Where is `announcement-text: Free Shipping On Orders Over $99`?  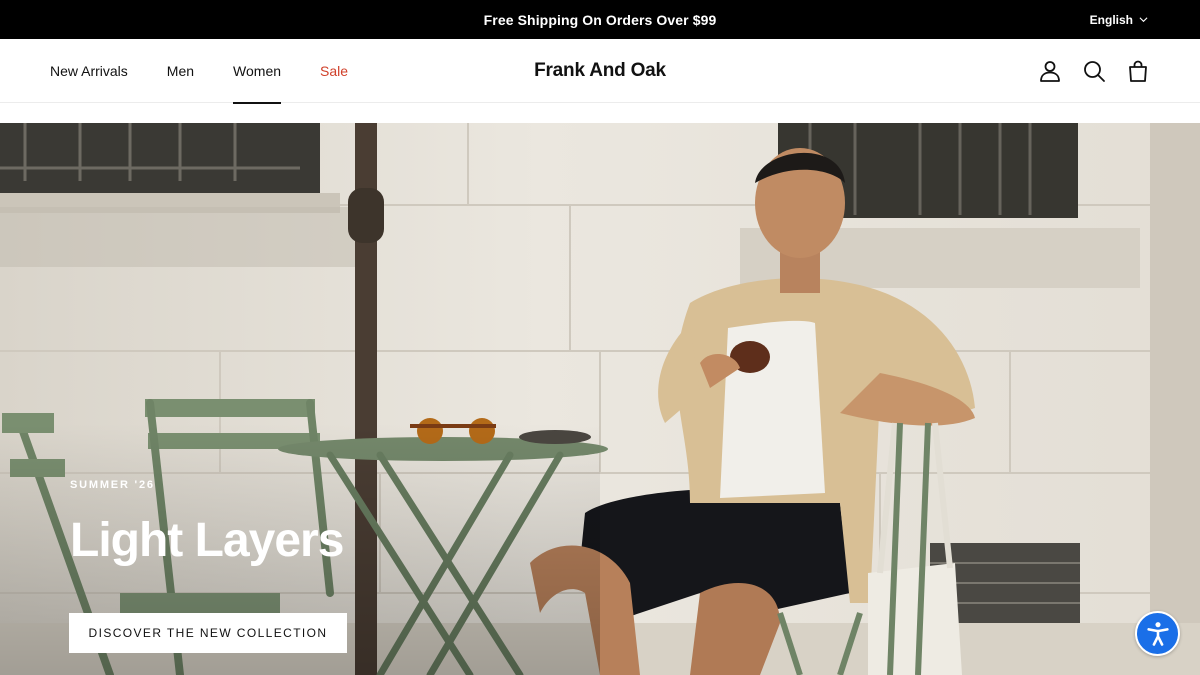 announcement-text: Free Shipping On Orders Over $99 is located at coordinates (600, 19).